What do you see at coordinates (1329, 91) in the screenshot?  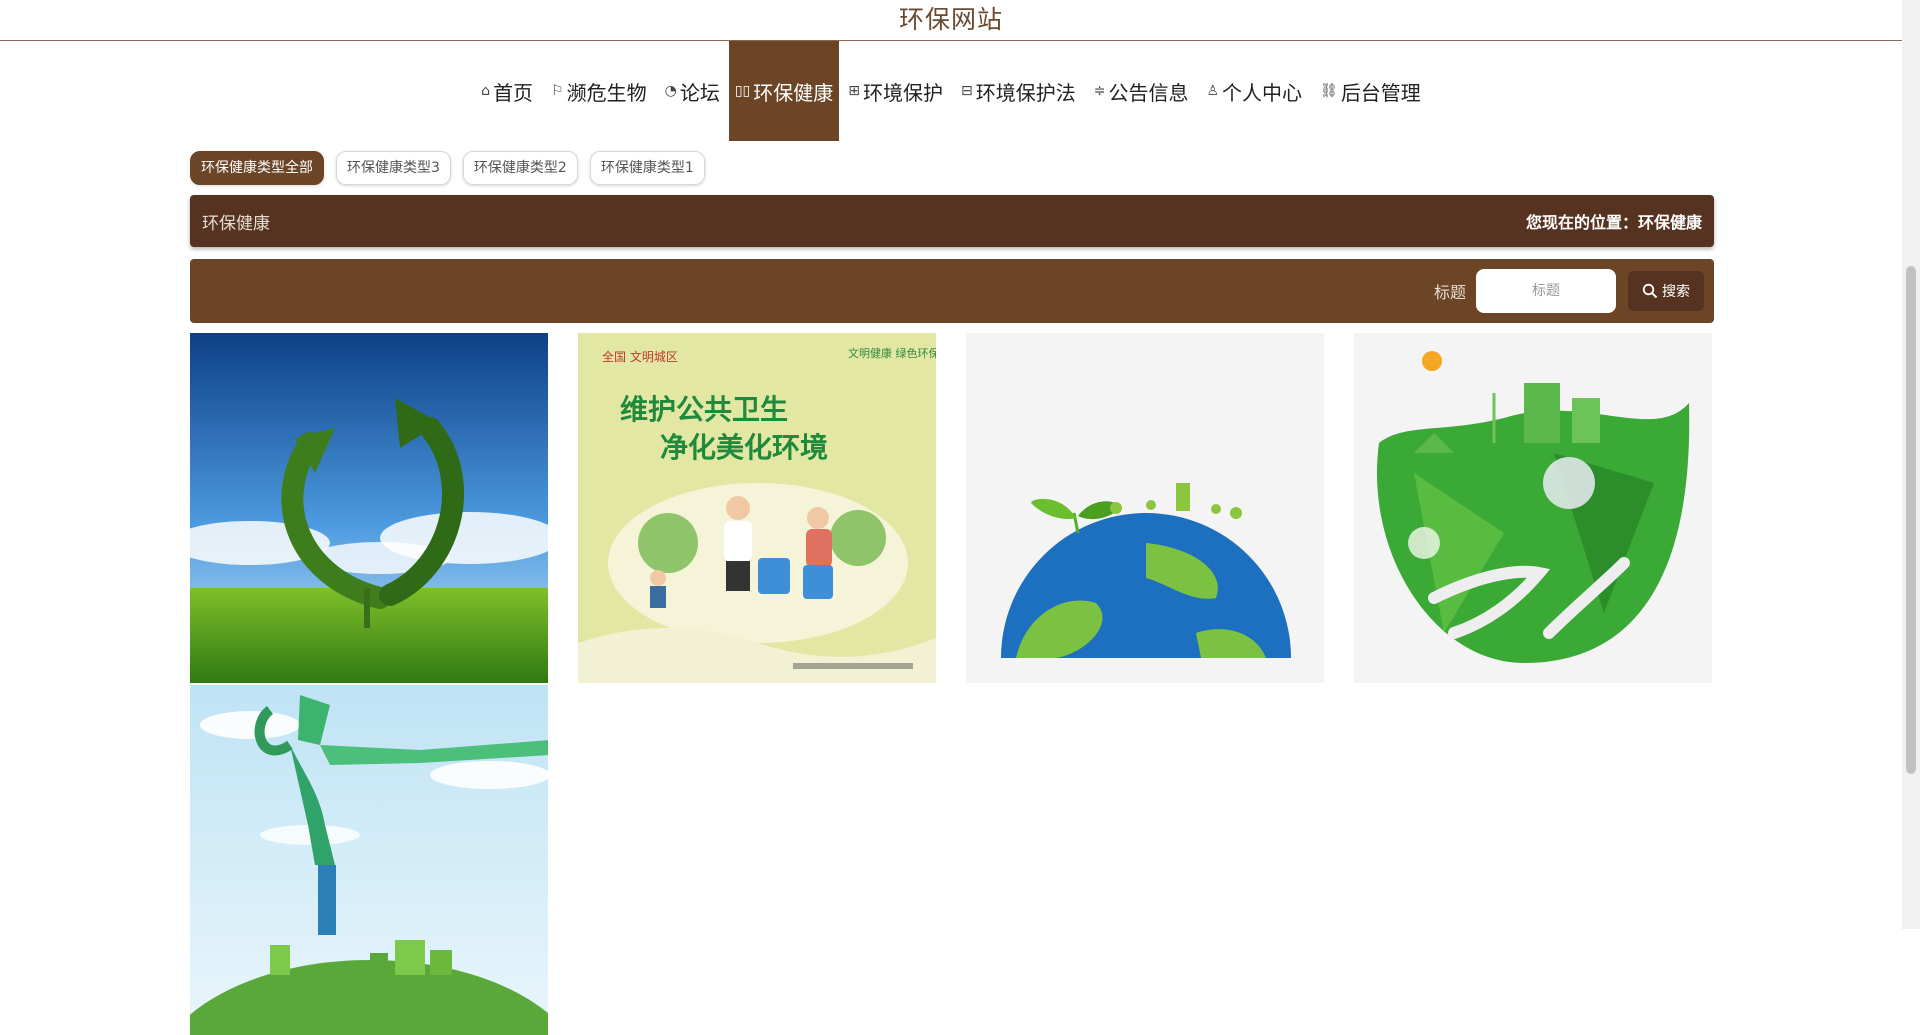 I see `link-icon: ⛓` at bounding box center [1329, 91].